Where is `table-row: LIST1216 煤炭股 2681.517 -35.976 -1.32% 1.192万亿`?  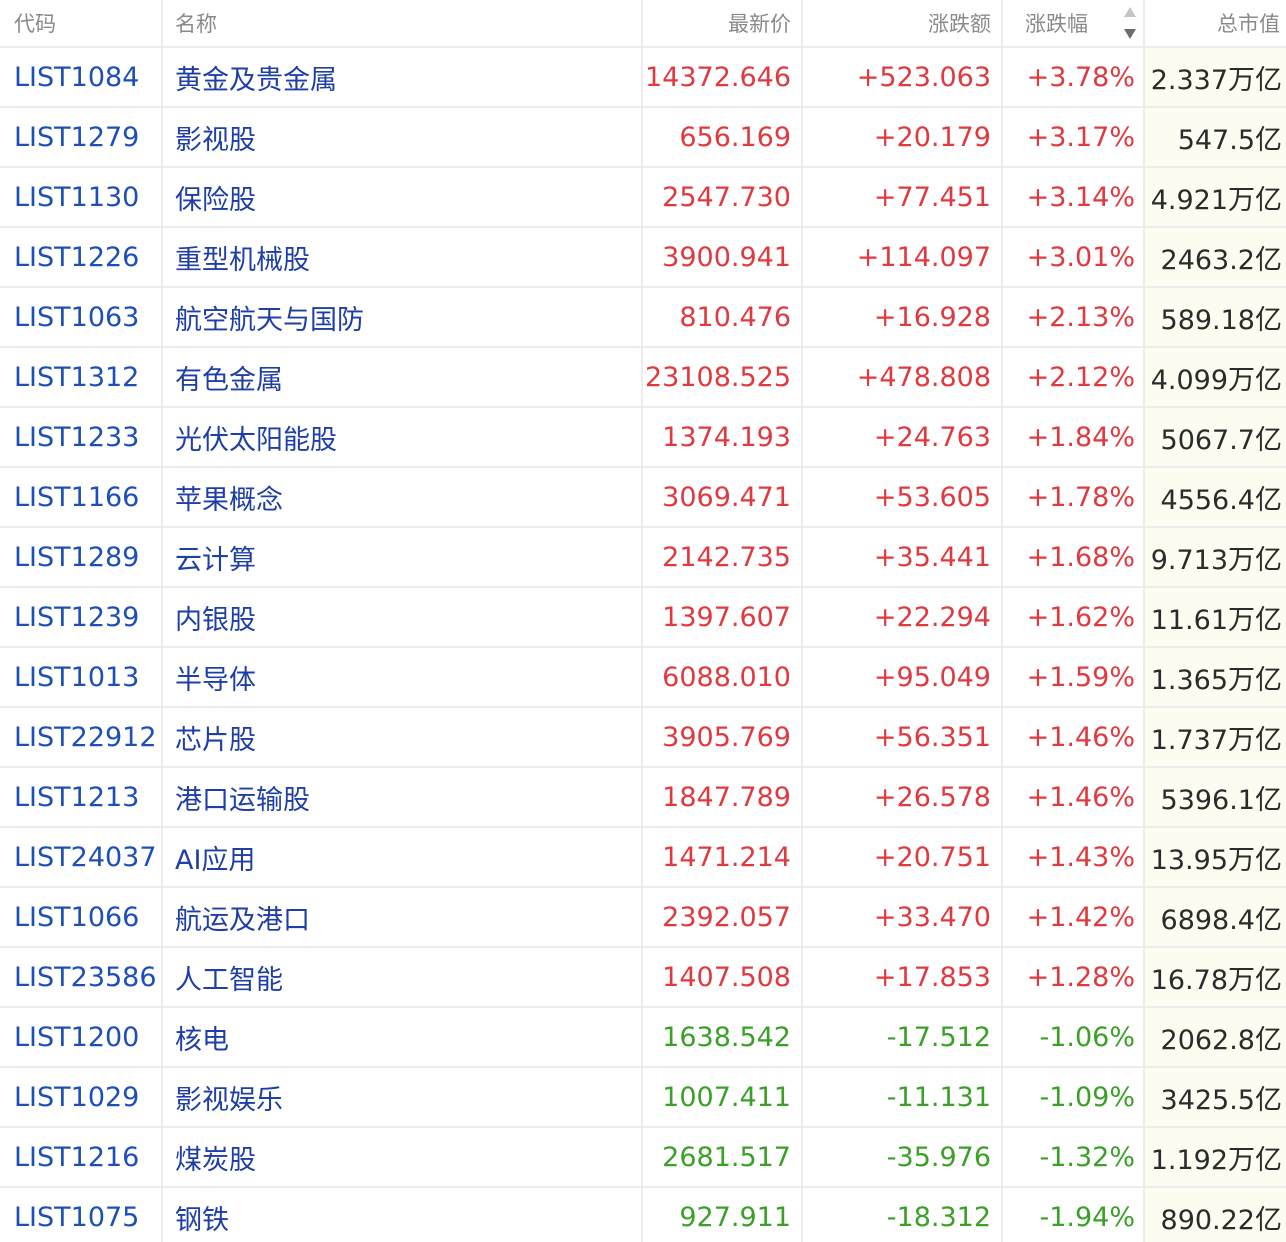 table-row: LIST1216 煤炭股 2681.517 -35.976 -1.32% 1.192万亿 is located at coordinates (643, 1158).